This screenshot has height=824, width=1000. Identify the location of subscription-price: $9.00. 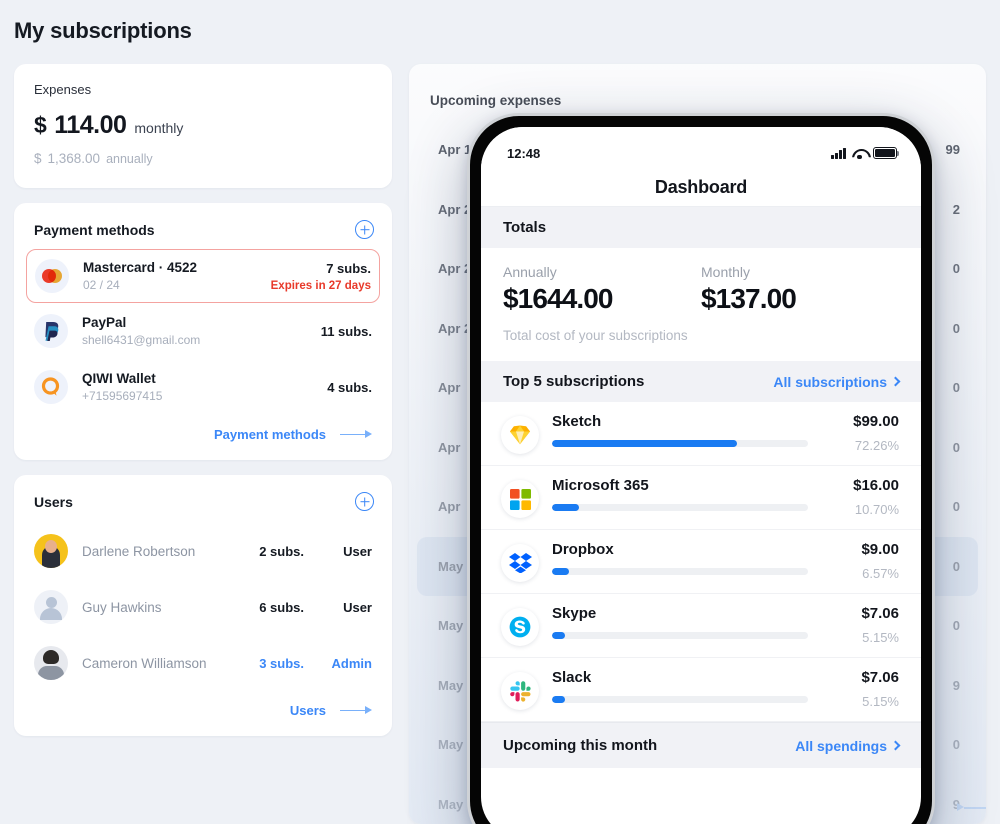
(880, 549).